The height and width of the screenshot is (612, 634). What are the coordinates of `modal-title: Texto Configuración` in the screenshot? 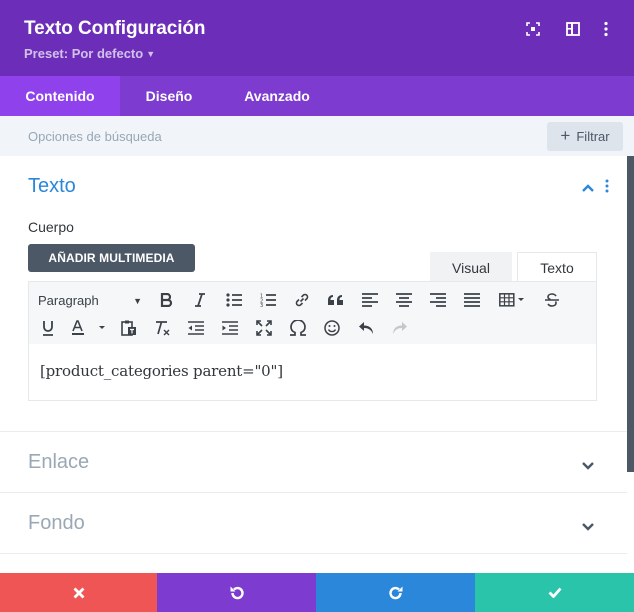 It's located at (115, 28).